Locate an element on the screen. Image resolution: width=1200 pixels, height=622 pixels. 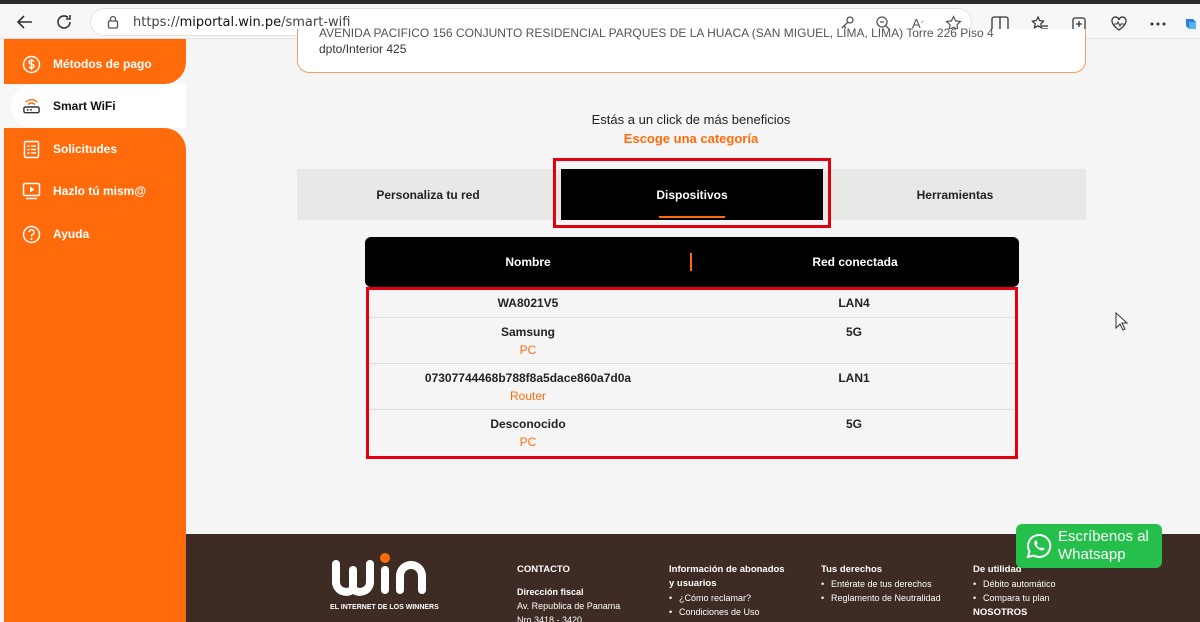
address-line-2: dpto/Interior 425 is located at coordinates (363, 49).